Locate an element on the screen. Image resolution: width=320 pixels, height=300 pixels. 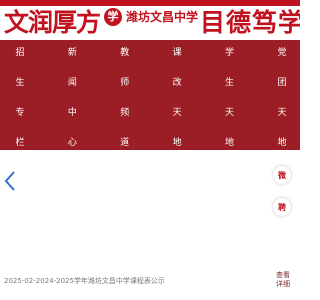
nav-char: 课 is located at coordinates (177, 53).